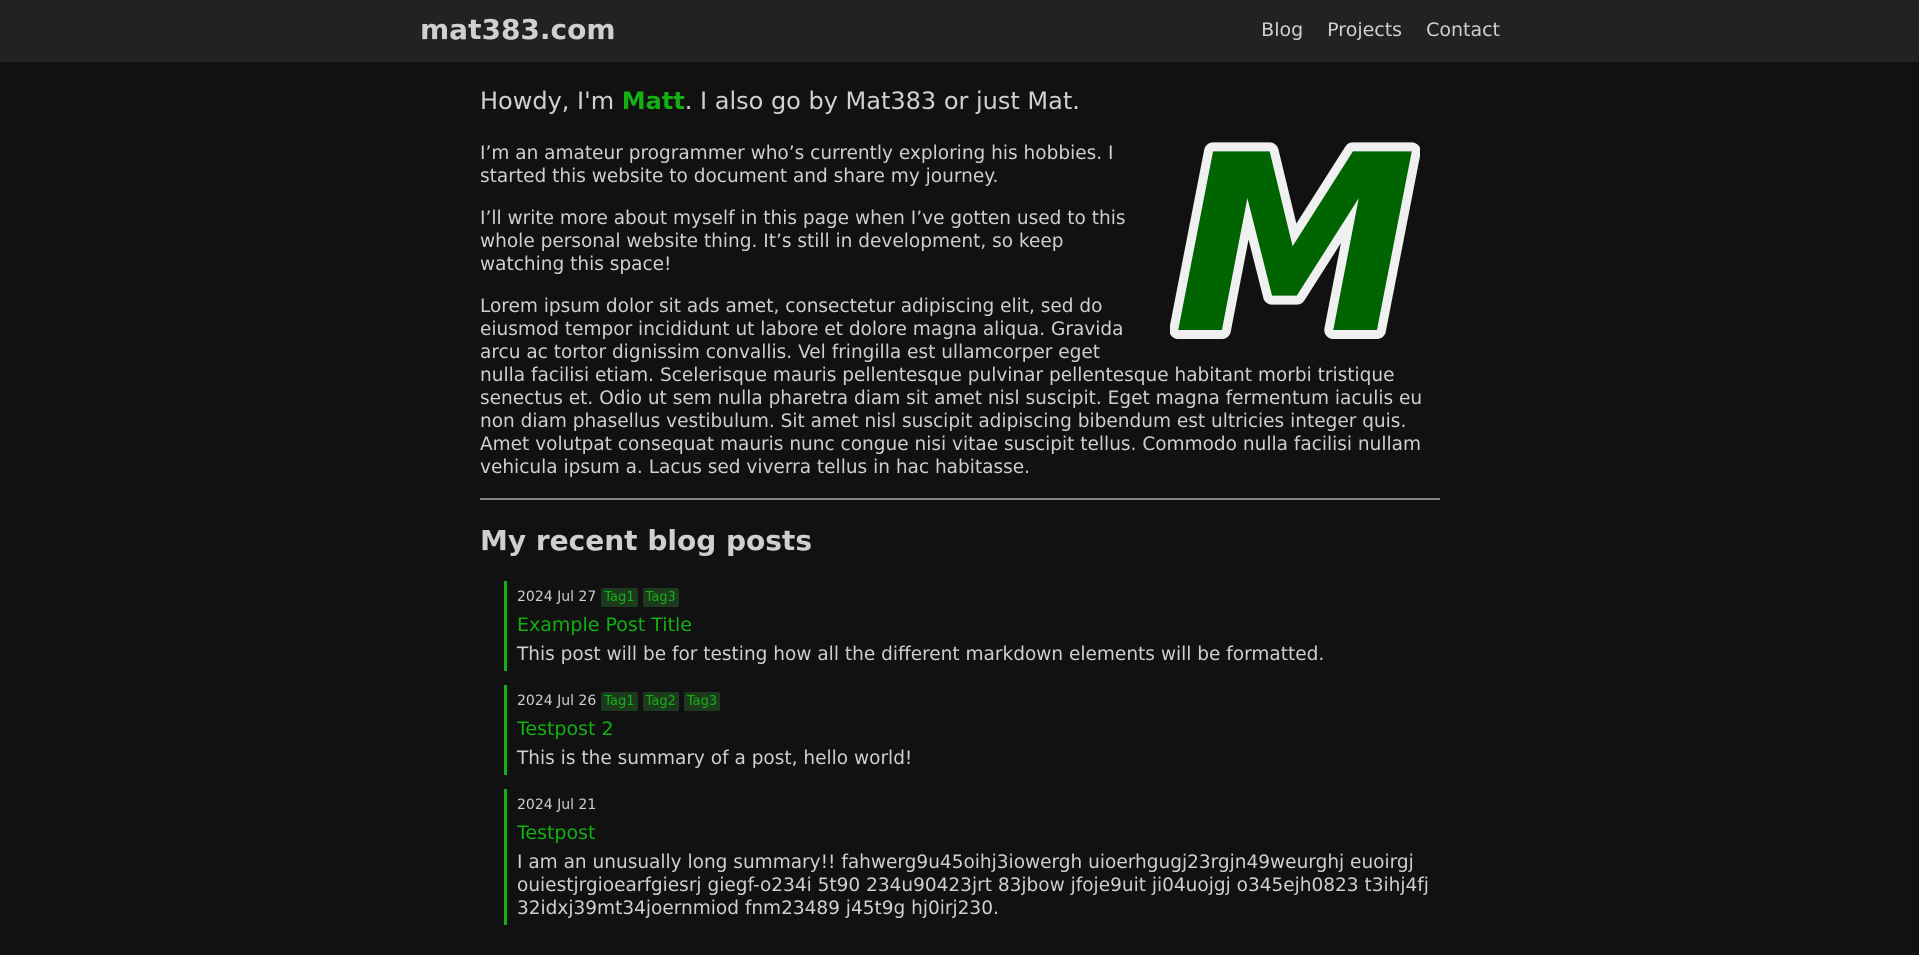 The height and width of the screenshot is (955, 1919). Describe the element at coordinates (518, 29) in the screenshot. I see `site-title-link: mat383.com` at that location.